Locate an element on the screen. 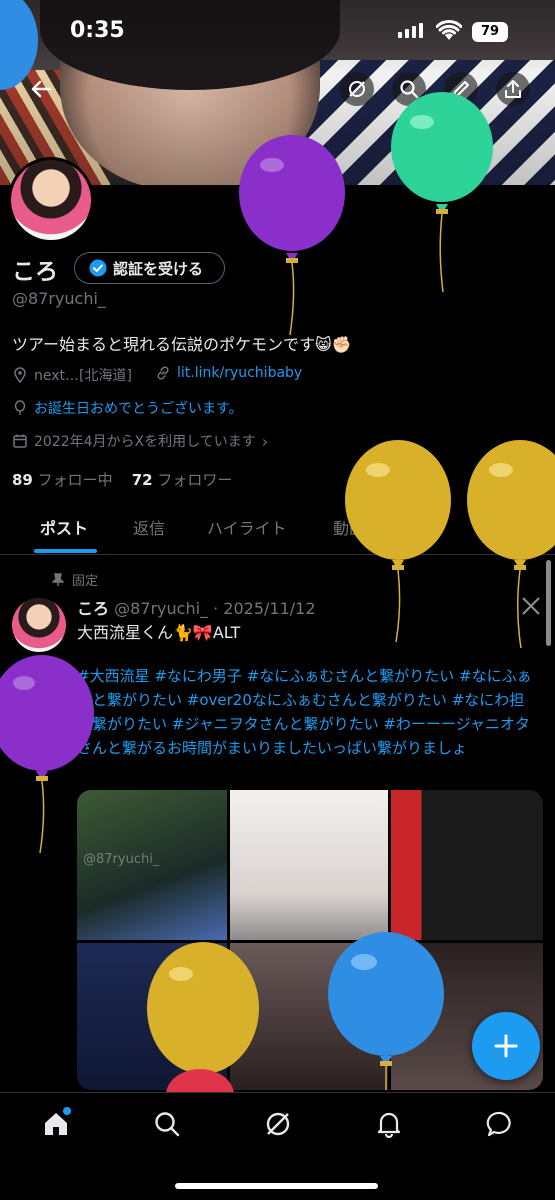 The width and height of the screenshot is (555, 1200). follow-stats: 89 フォロー中 72 フォロワー is located at coordinates (122, 479).